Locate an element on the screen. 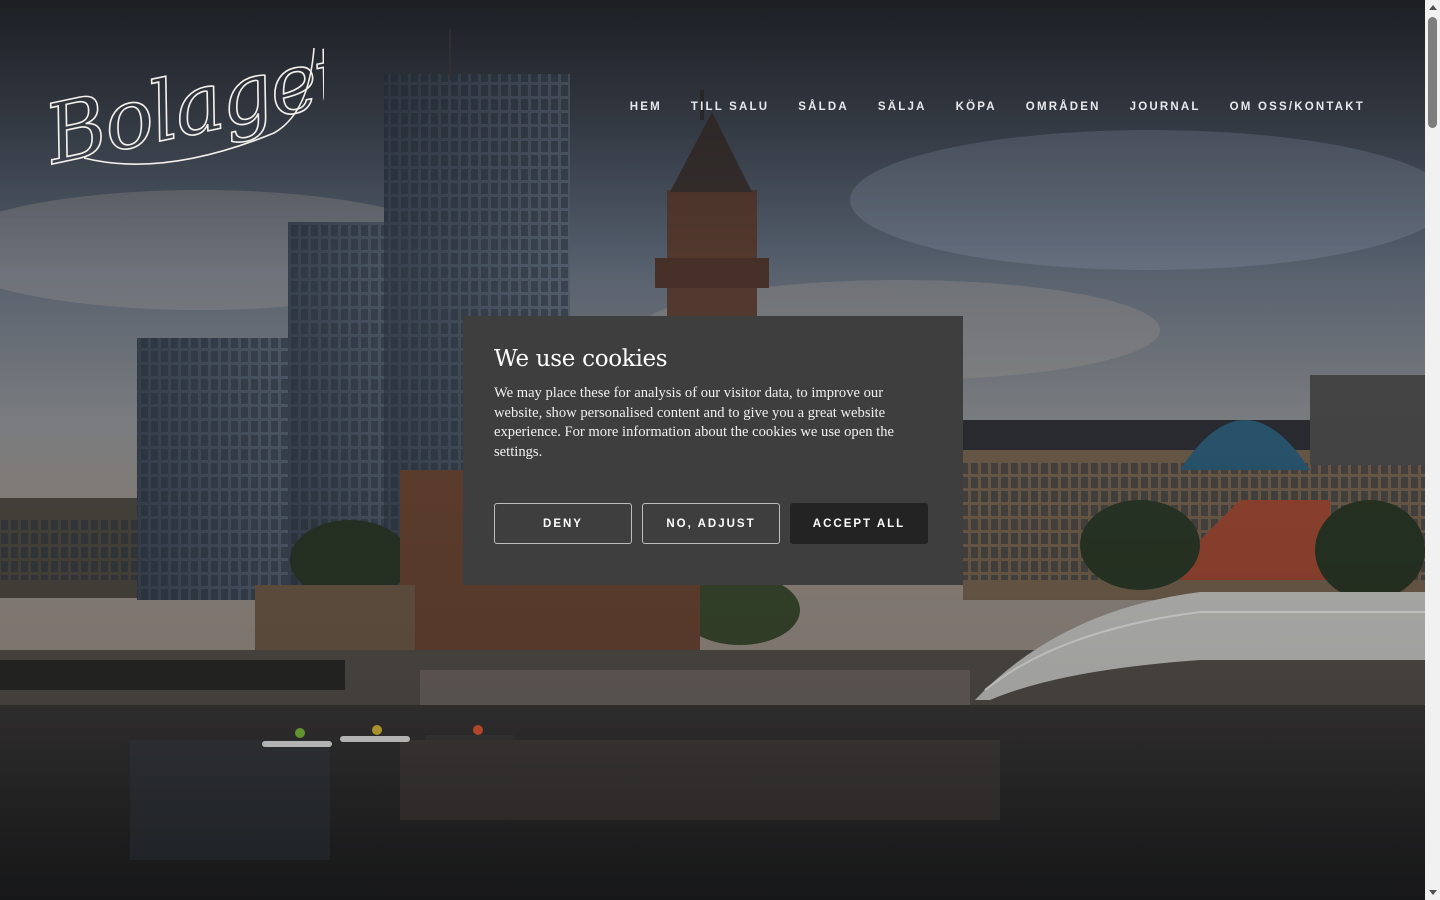 This screenshot has width=1440, height=900. nav-item-kopa: KÖPA is located at coordinates (976, 107).